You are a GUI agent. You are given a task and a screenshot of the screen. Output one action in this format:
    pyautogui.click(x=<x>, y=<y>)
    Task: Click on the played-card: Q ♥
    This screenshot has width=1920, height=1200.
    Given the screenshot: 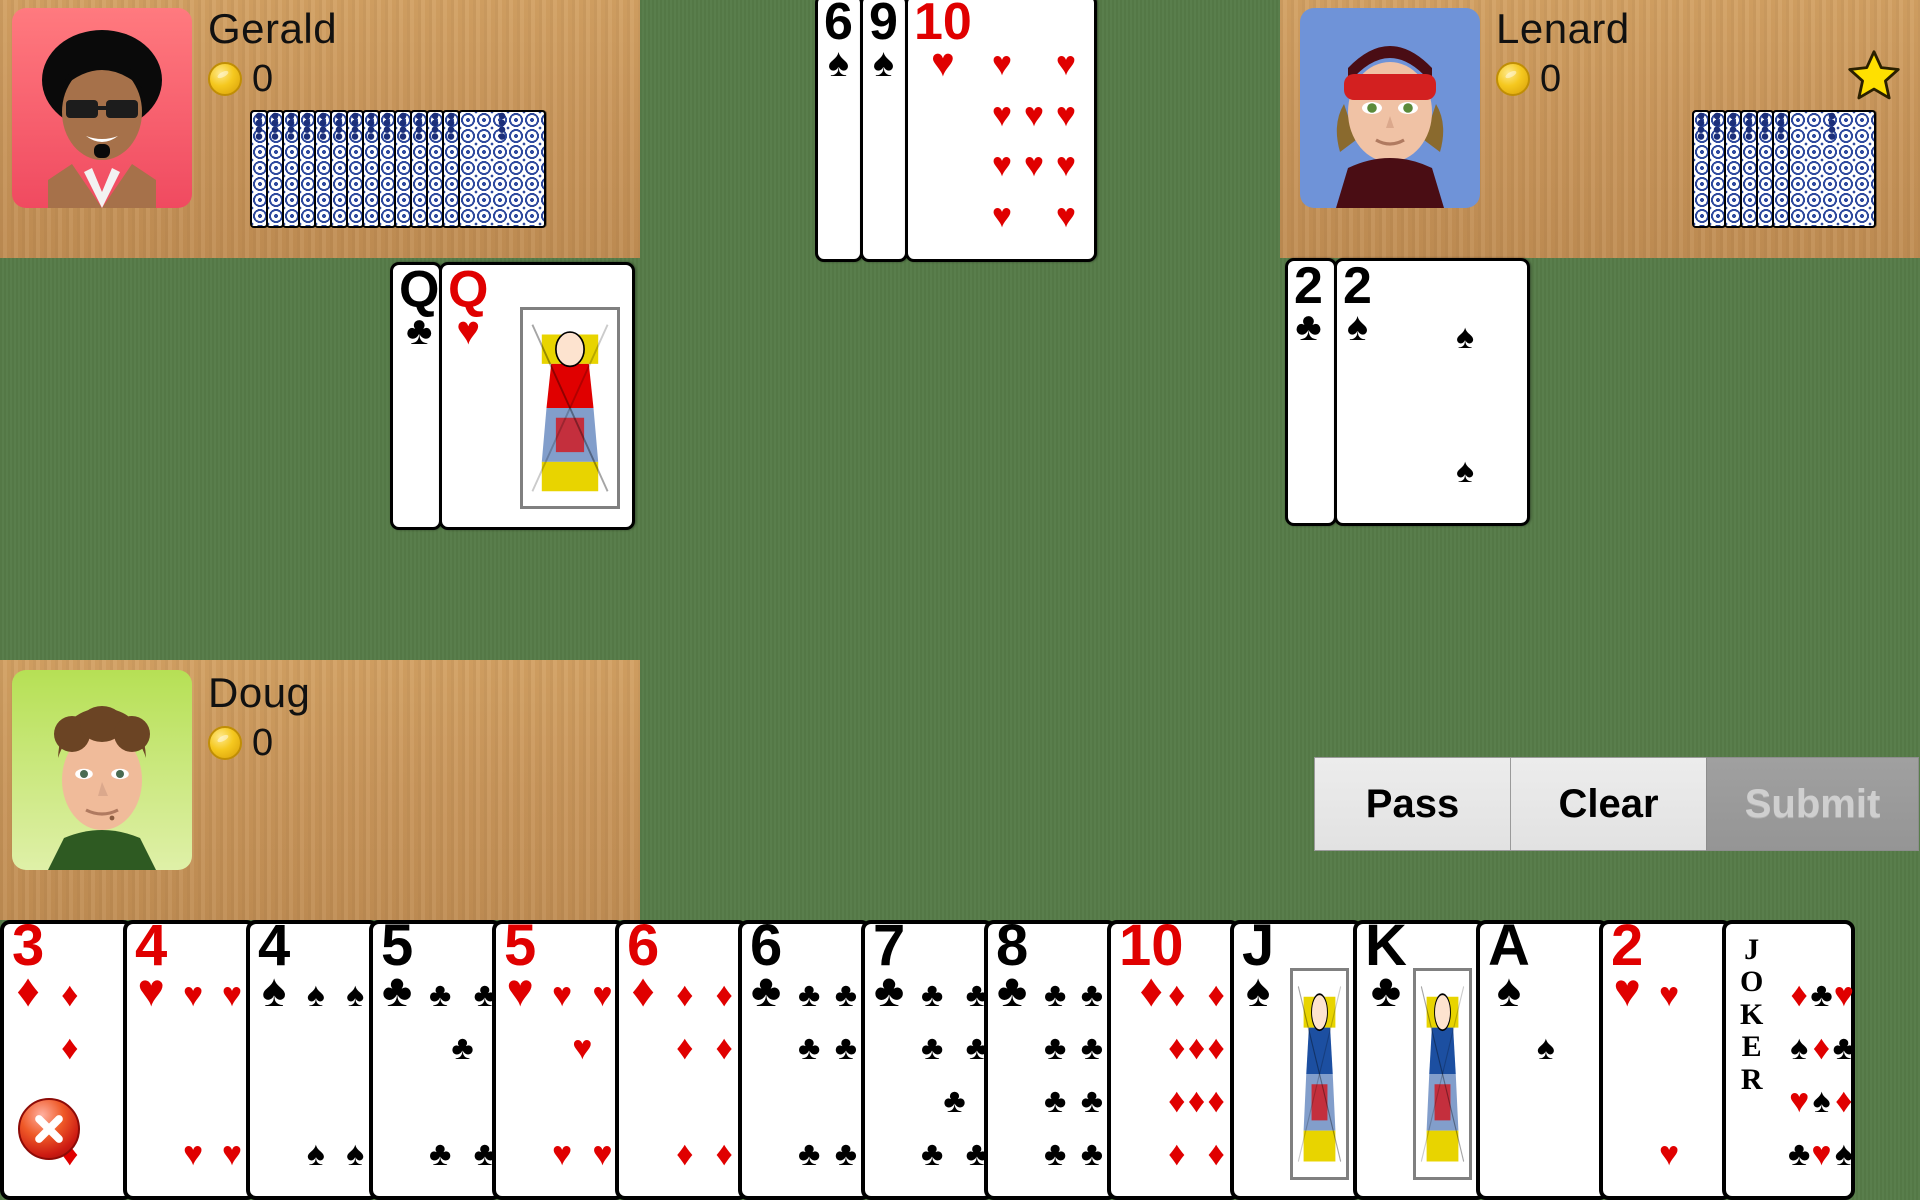 What is the action you would take?
    pyautogui.click(x=537, y=396)
    